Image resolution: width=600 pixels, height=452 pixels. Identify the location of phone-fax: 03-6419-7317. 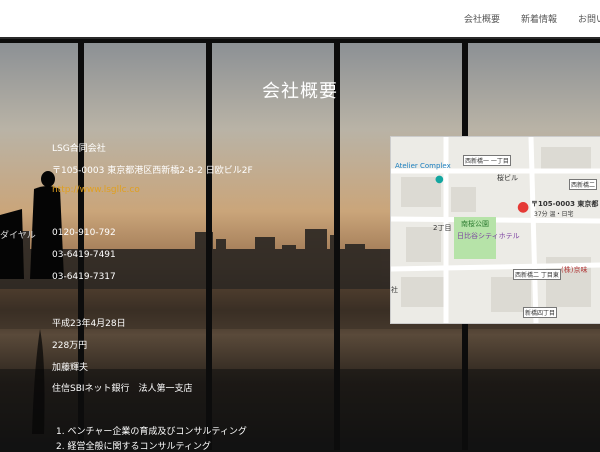
(84, 277).